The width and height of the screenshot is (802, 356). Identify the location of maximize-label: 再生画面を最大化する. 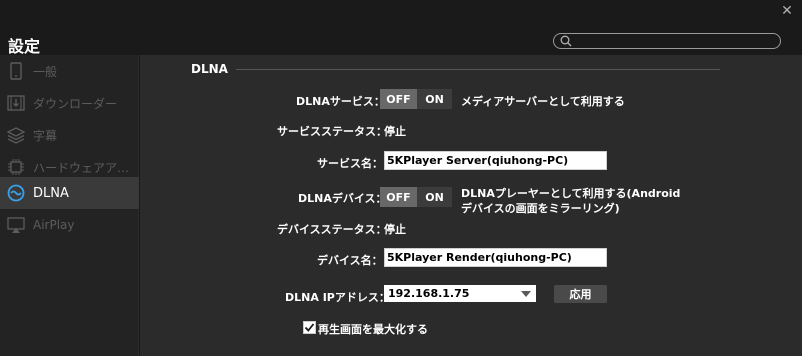
(373, 329).